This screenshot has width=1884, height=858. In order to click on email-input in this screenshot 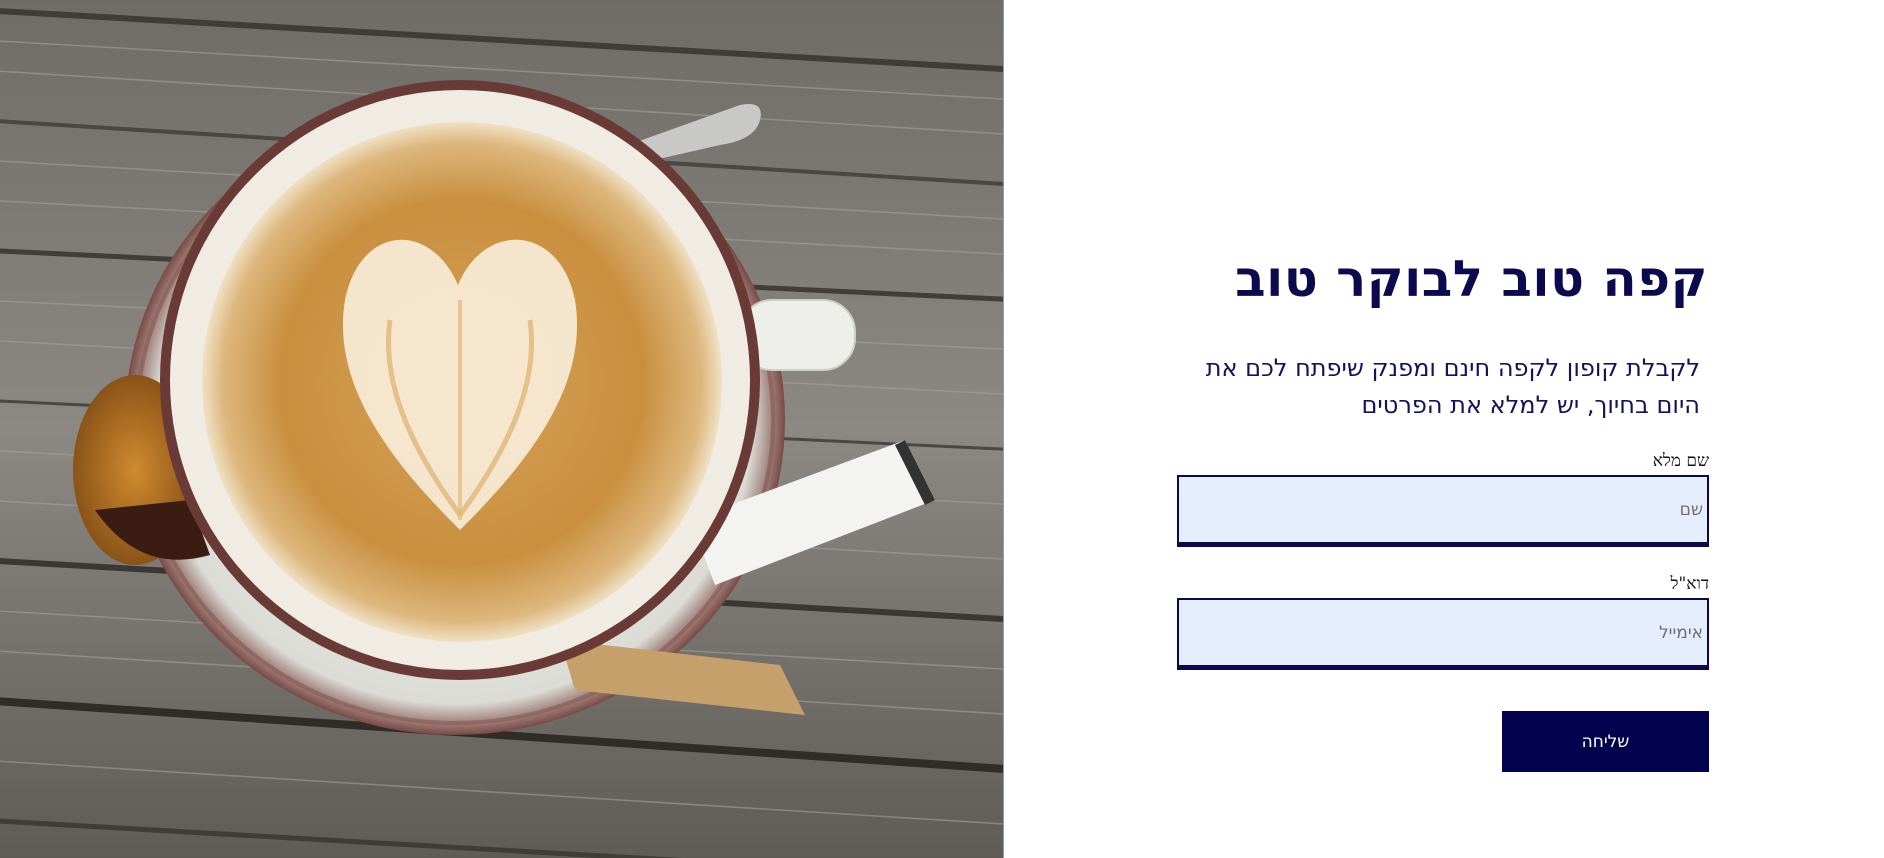, I will do `click(1443, 634)`.